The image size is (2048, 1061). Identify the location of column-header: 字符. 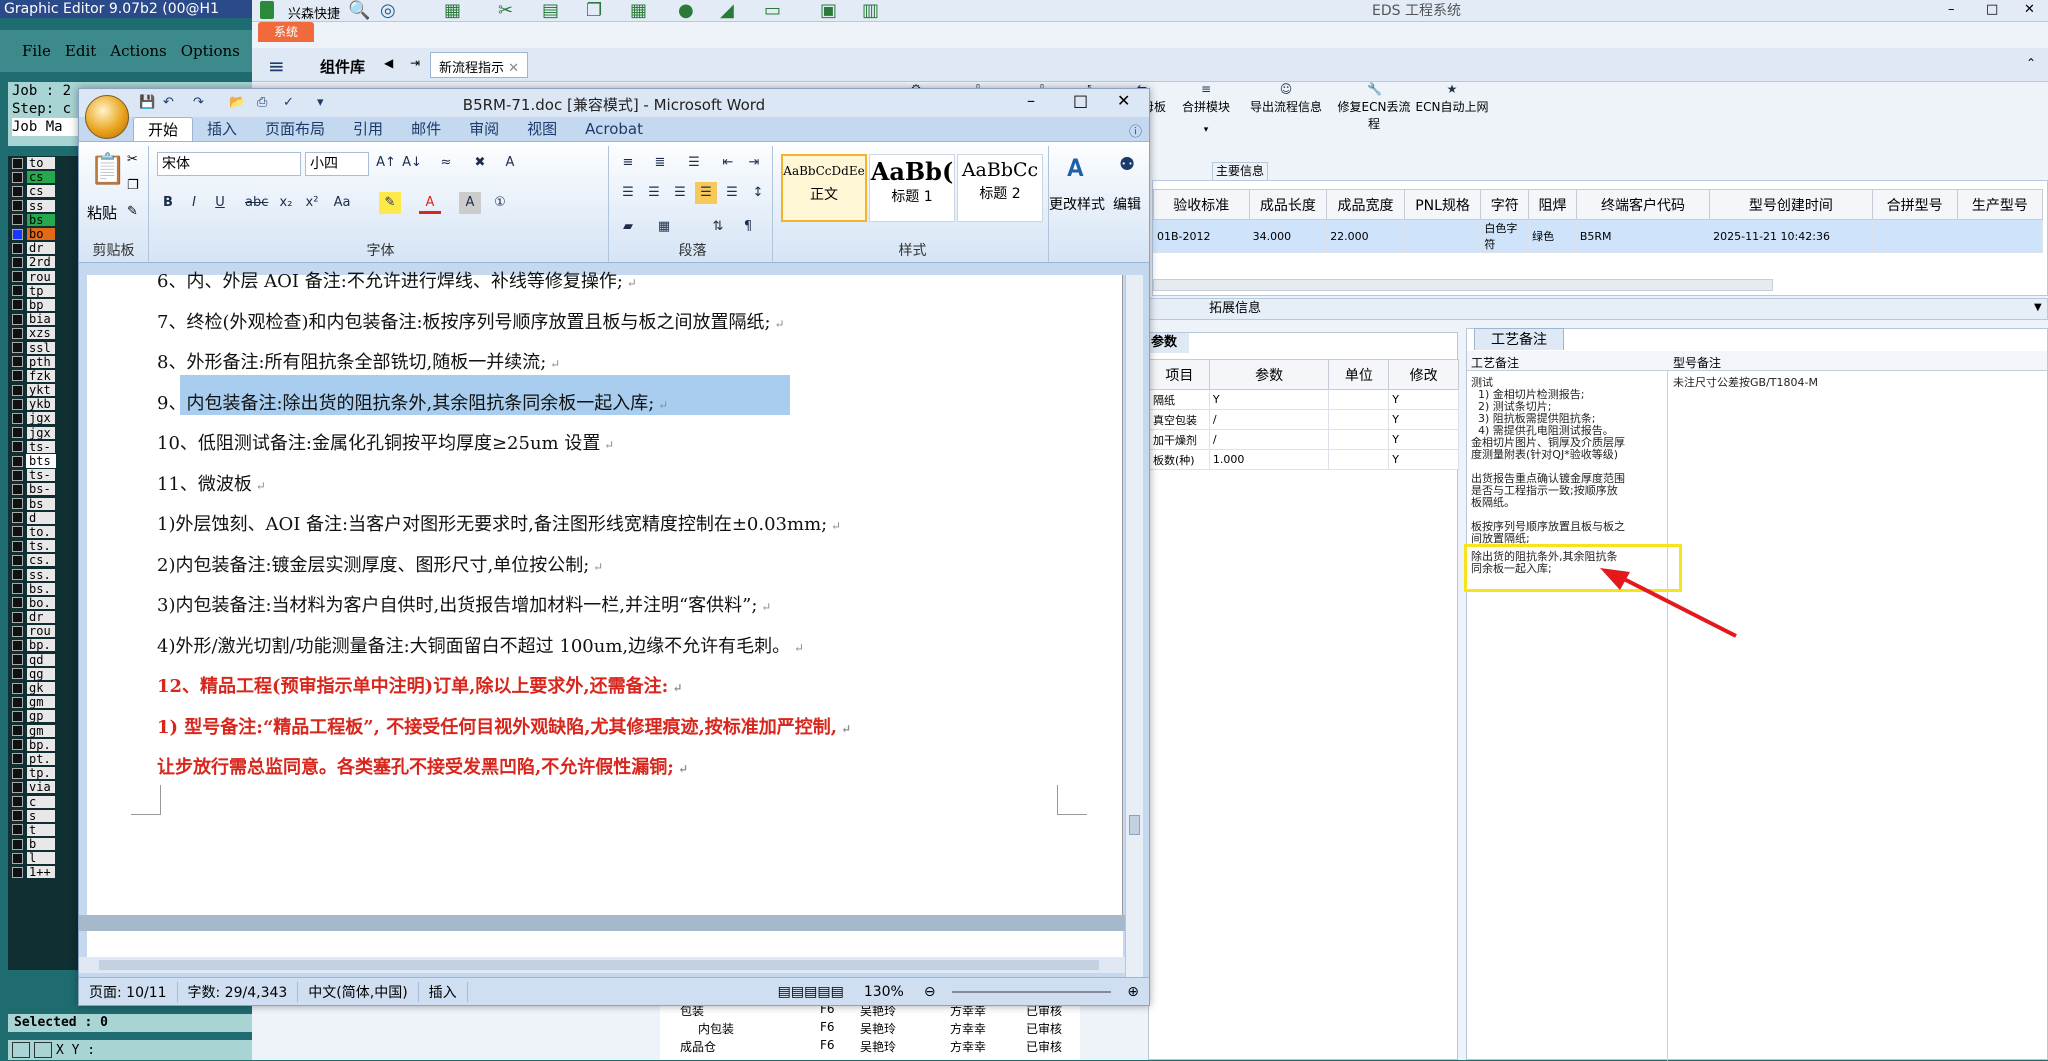
(1505, 204).